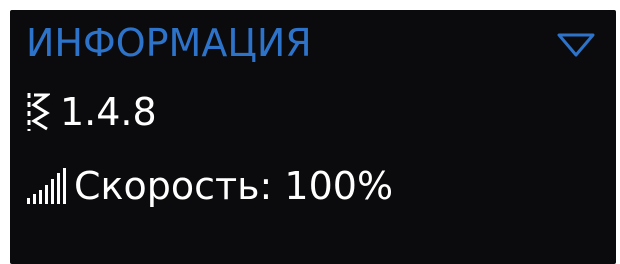 The width and height of the screenshot is (620, 264). Describe the element at coordinates (169, 43) in the screenshot. I see `panel-title: ИНФОРМАЦИЯ` at that location.